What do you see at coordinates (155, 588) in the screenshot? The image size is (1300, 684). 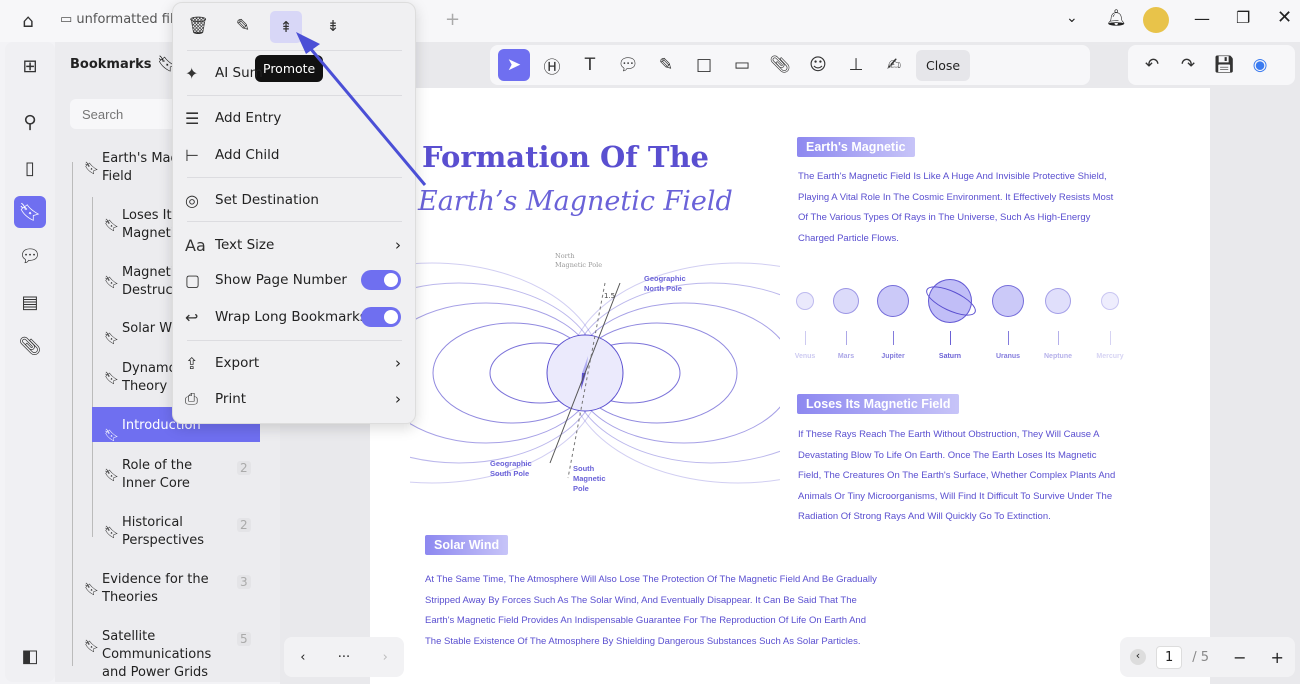 I see `bookmark-label: Evidence for the Theories` at bounding box center [155, 588].